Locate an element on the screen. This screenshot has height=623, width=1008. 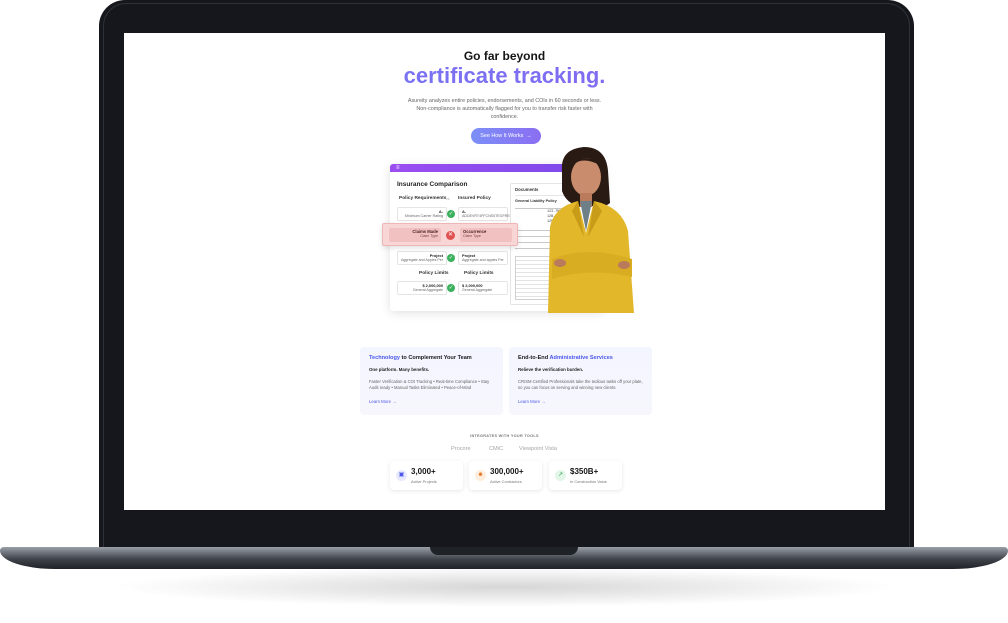
card-title-highlight: Administrative Services is located at coordinates (581, 358).